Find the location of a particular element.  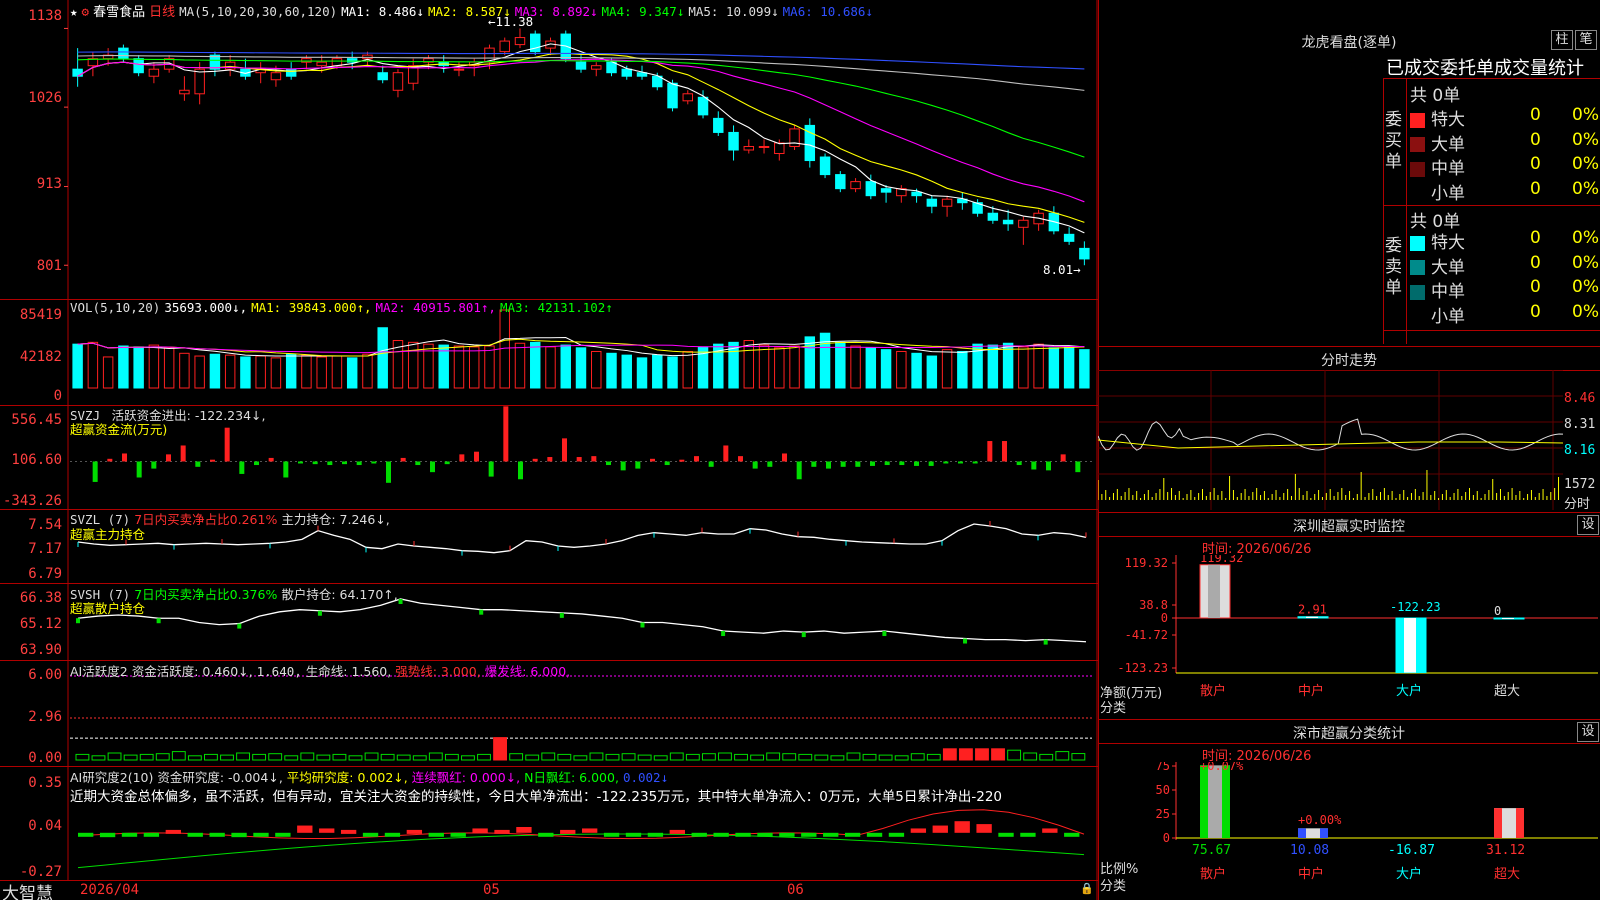

ai1-tick: 2.96 is located at coordinates (45, 717).